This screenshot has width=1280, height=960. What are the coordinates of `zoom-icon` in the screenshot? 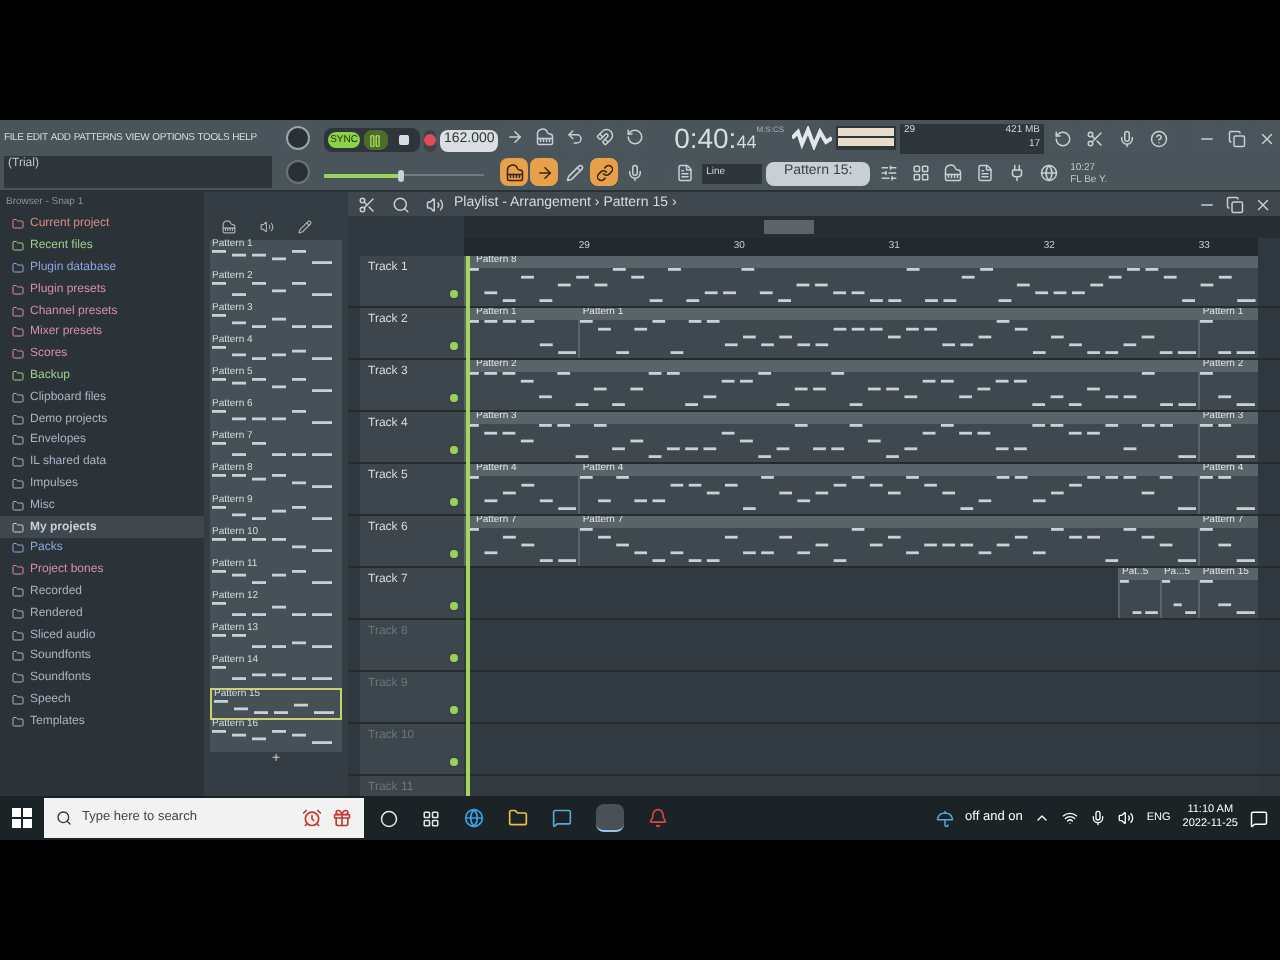 It's located at (400, 204).